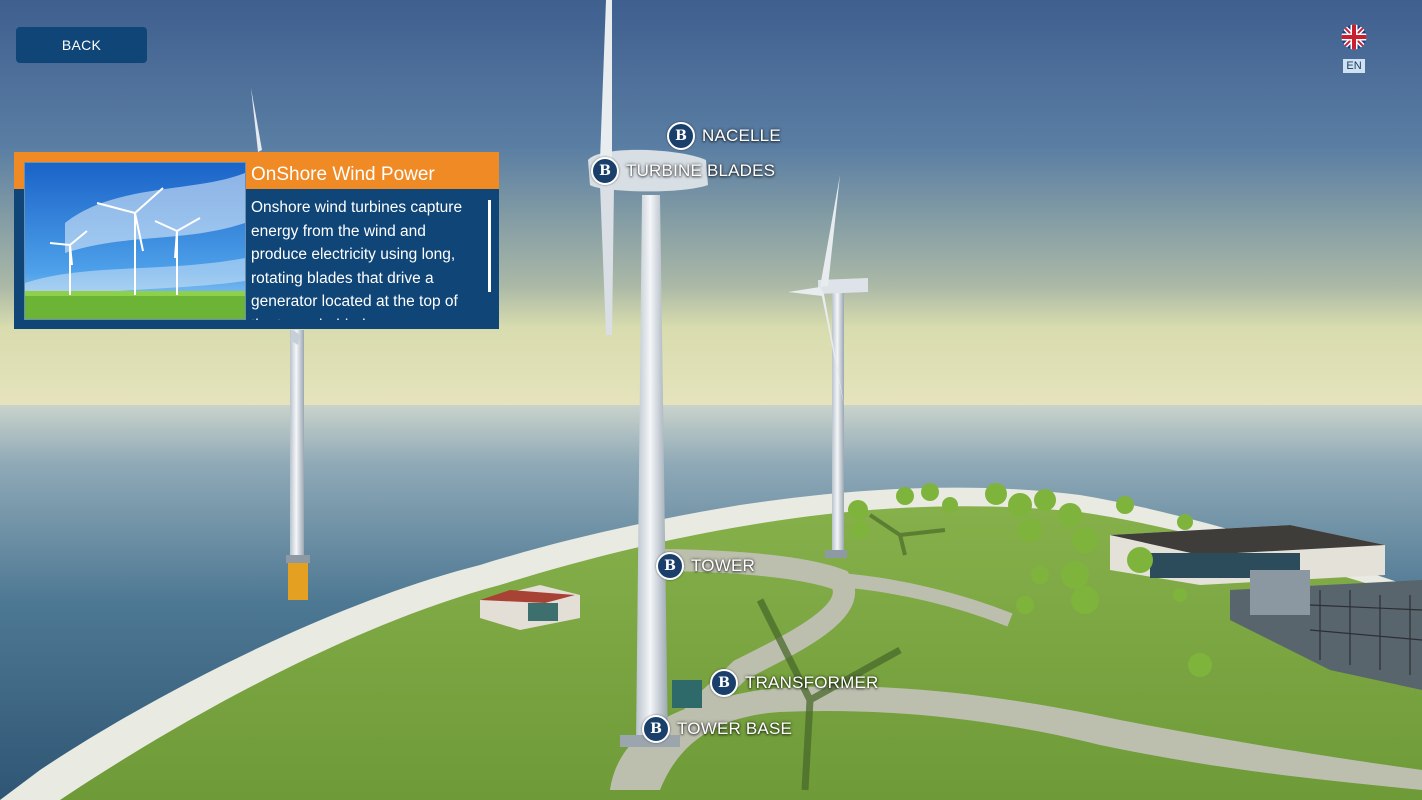 The height and width of the screenshot is (800, 1422). Describe the element at coordinates (1354, 37) in the screenshot. I see `uk-flag-icon` at that location.